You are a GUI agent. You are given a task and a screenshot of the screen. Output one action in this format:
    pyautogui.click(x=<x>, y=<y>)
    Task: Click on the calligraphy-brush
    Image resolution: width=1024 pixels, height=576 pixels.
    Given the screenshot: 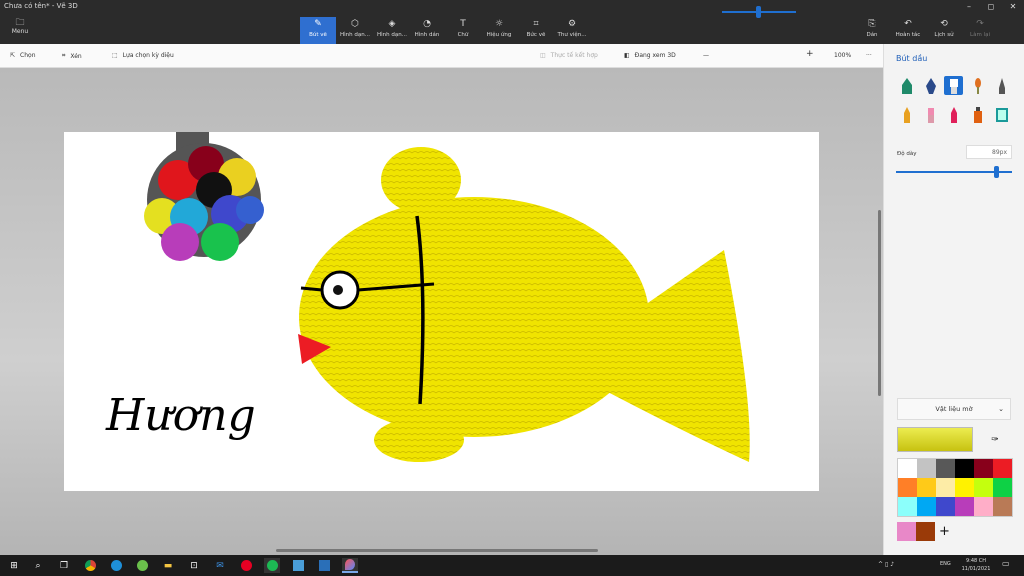 What is the action you would take?
    pyautogui.click(x=930, y=85)
    